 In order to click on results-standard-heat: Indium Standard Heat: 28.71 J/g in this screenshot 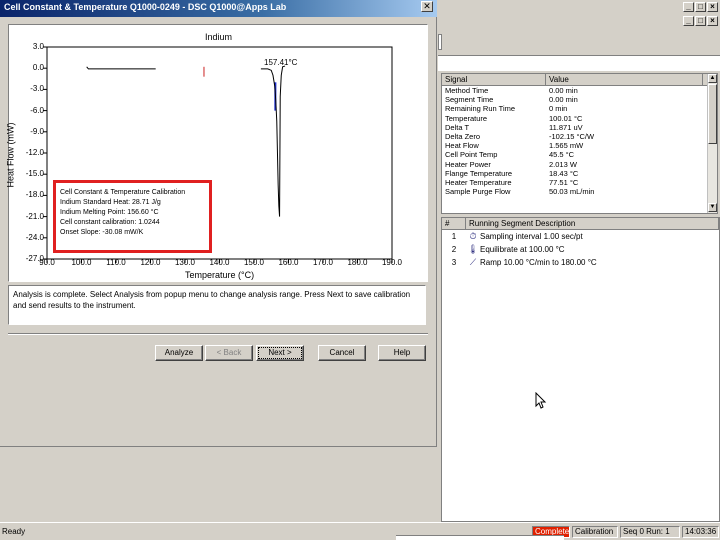, I will do `click(110, 202)`.